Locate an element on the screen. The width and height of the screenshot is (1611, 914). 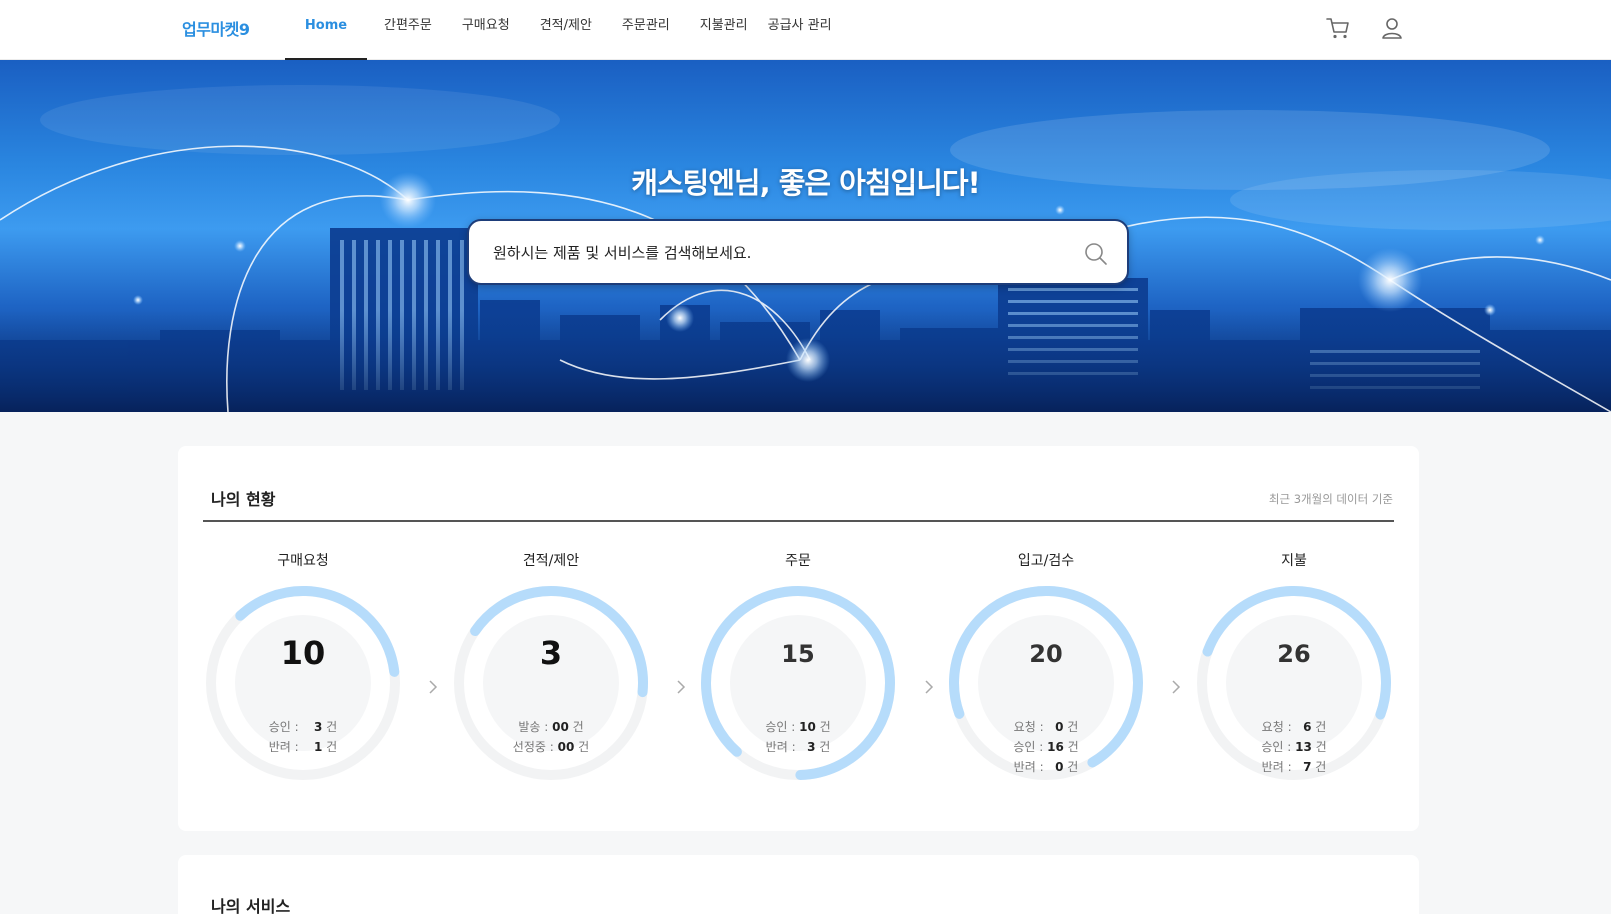
stat-receiving-inspection: 입고/검수 20 요청 : 0 건 승인 : 16 건 반려 : 0 건 is located at coordinates (1046, 667).